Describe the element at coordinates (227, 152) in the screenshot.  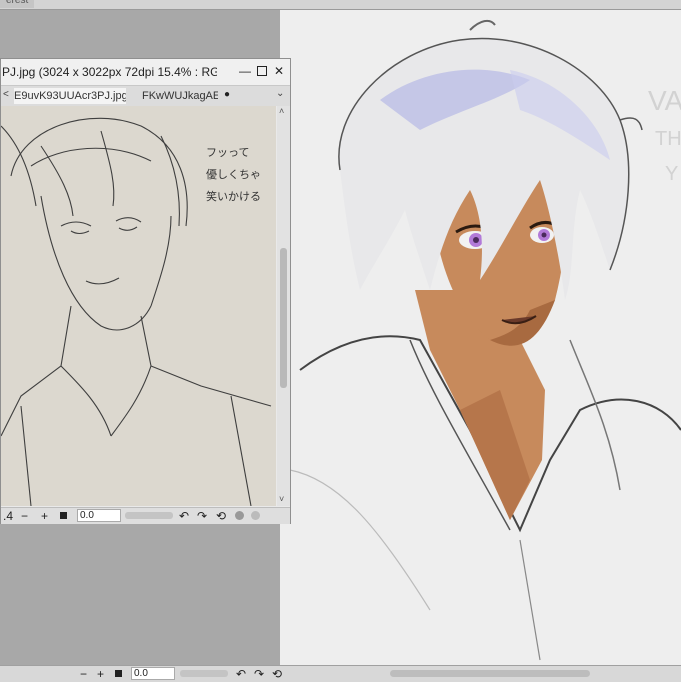
I see `handwriting-line-1: フッって` at that location.